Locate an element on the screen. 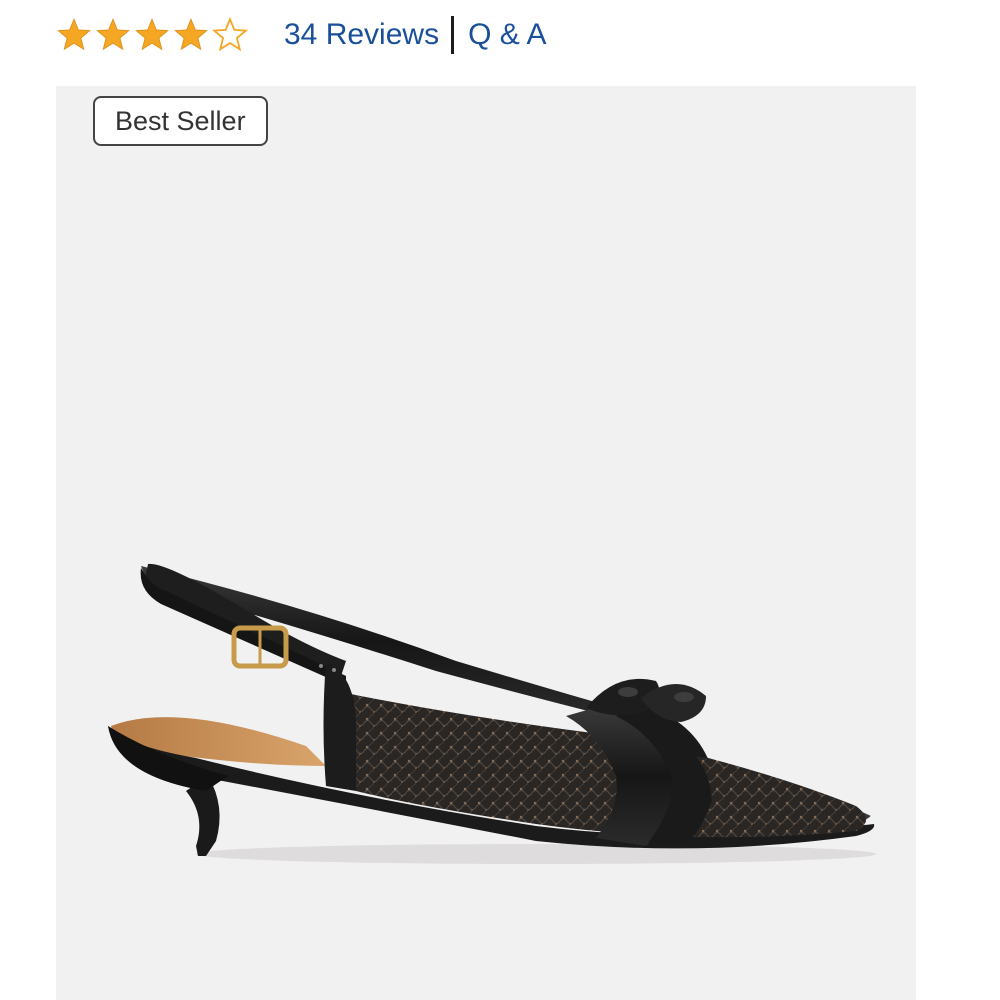 This screenshot has height=1000, width=1000. star-empty-icon is located at coordinates (230, 34).